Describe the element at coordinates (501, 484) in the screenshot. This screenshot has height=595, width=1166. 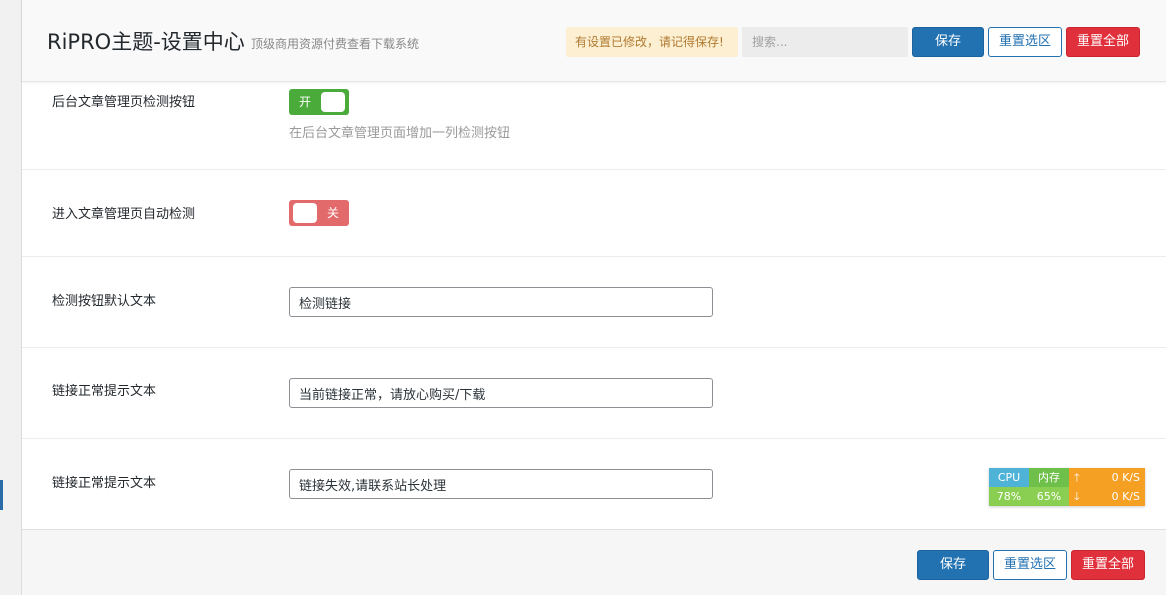
I see `link-fail-text-input` at that location.